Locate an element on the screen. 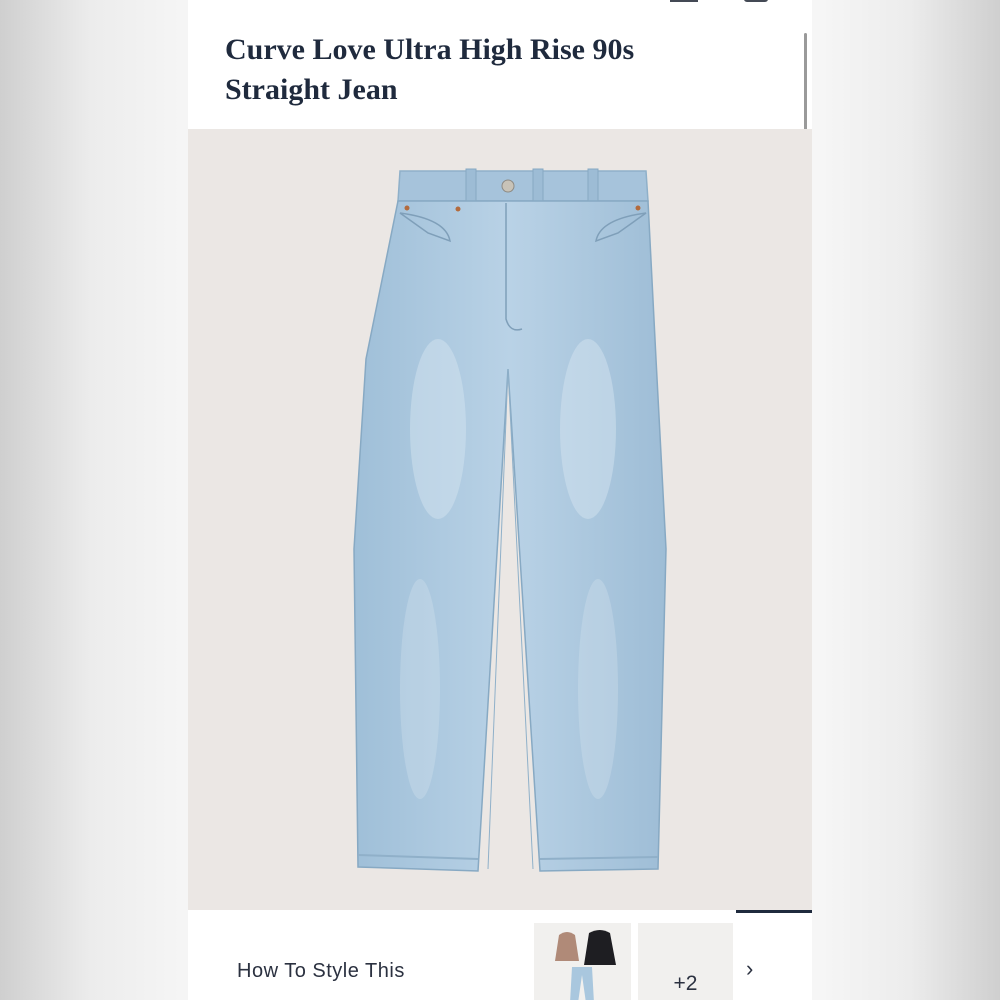 The width and height of the screenshot is (1000, 1000). how-to-style-label: How To Style This is located at coordinates (321, 971).